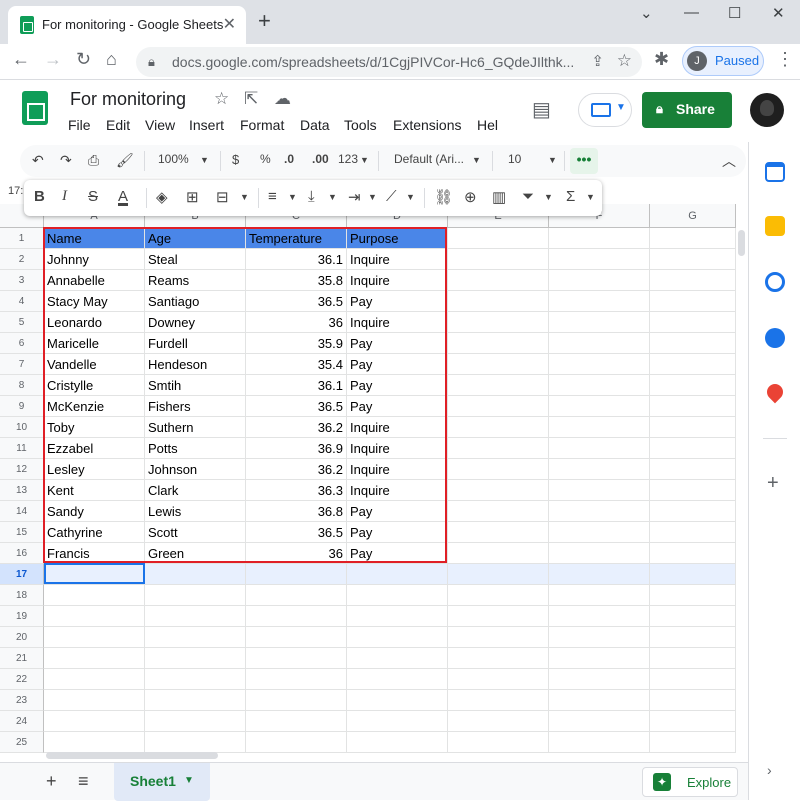 Image resolution: width=800 pixels, height=801 pixels. What do you see at coordinates (597, 61) in the screenshot?
I see `share-page-icon: ⇪` at bounding box center [597, 61].